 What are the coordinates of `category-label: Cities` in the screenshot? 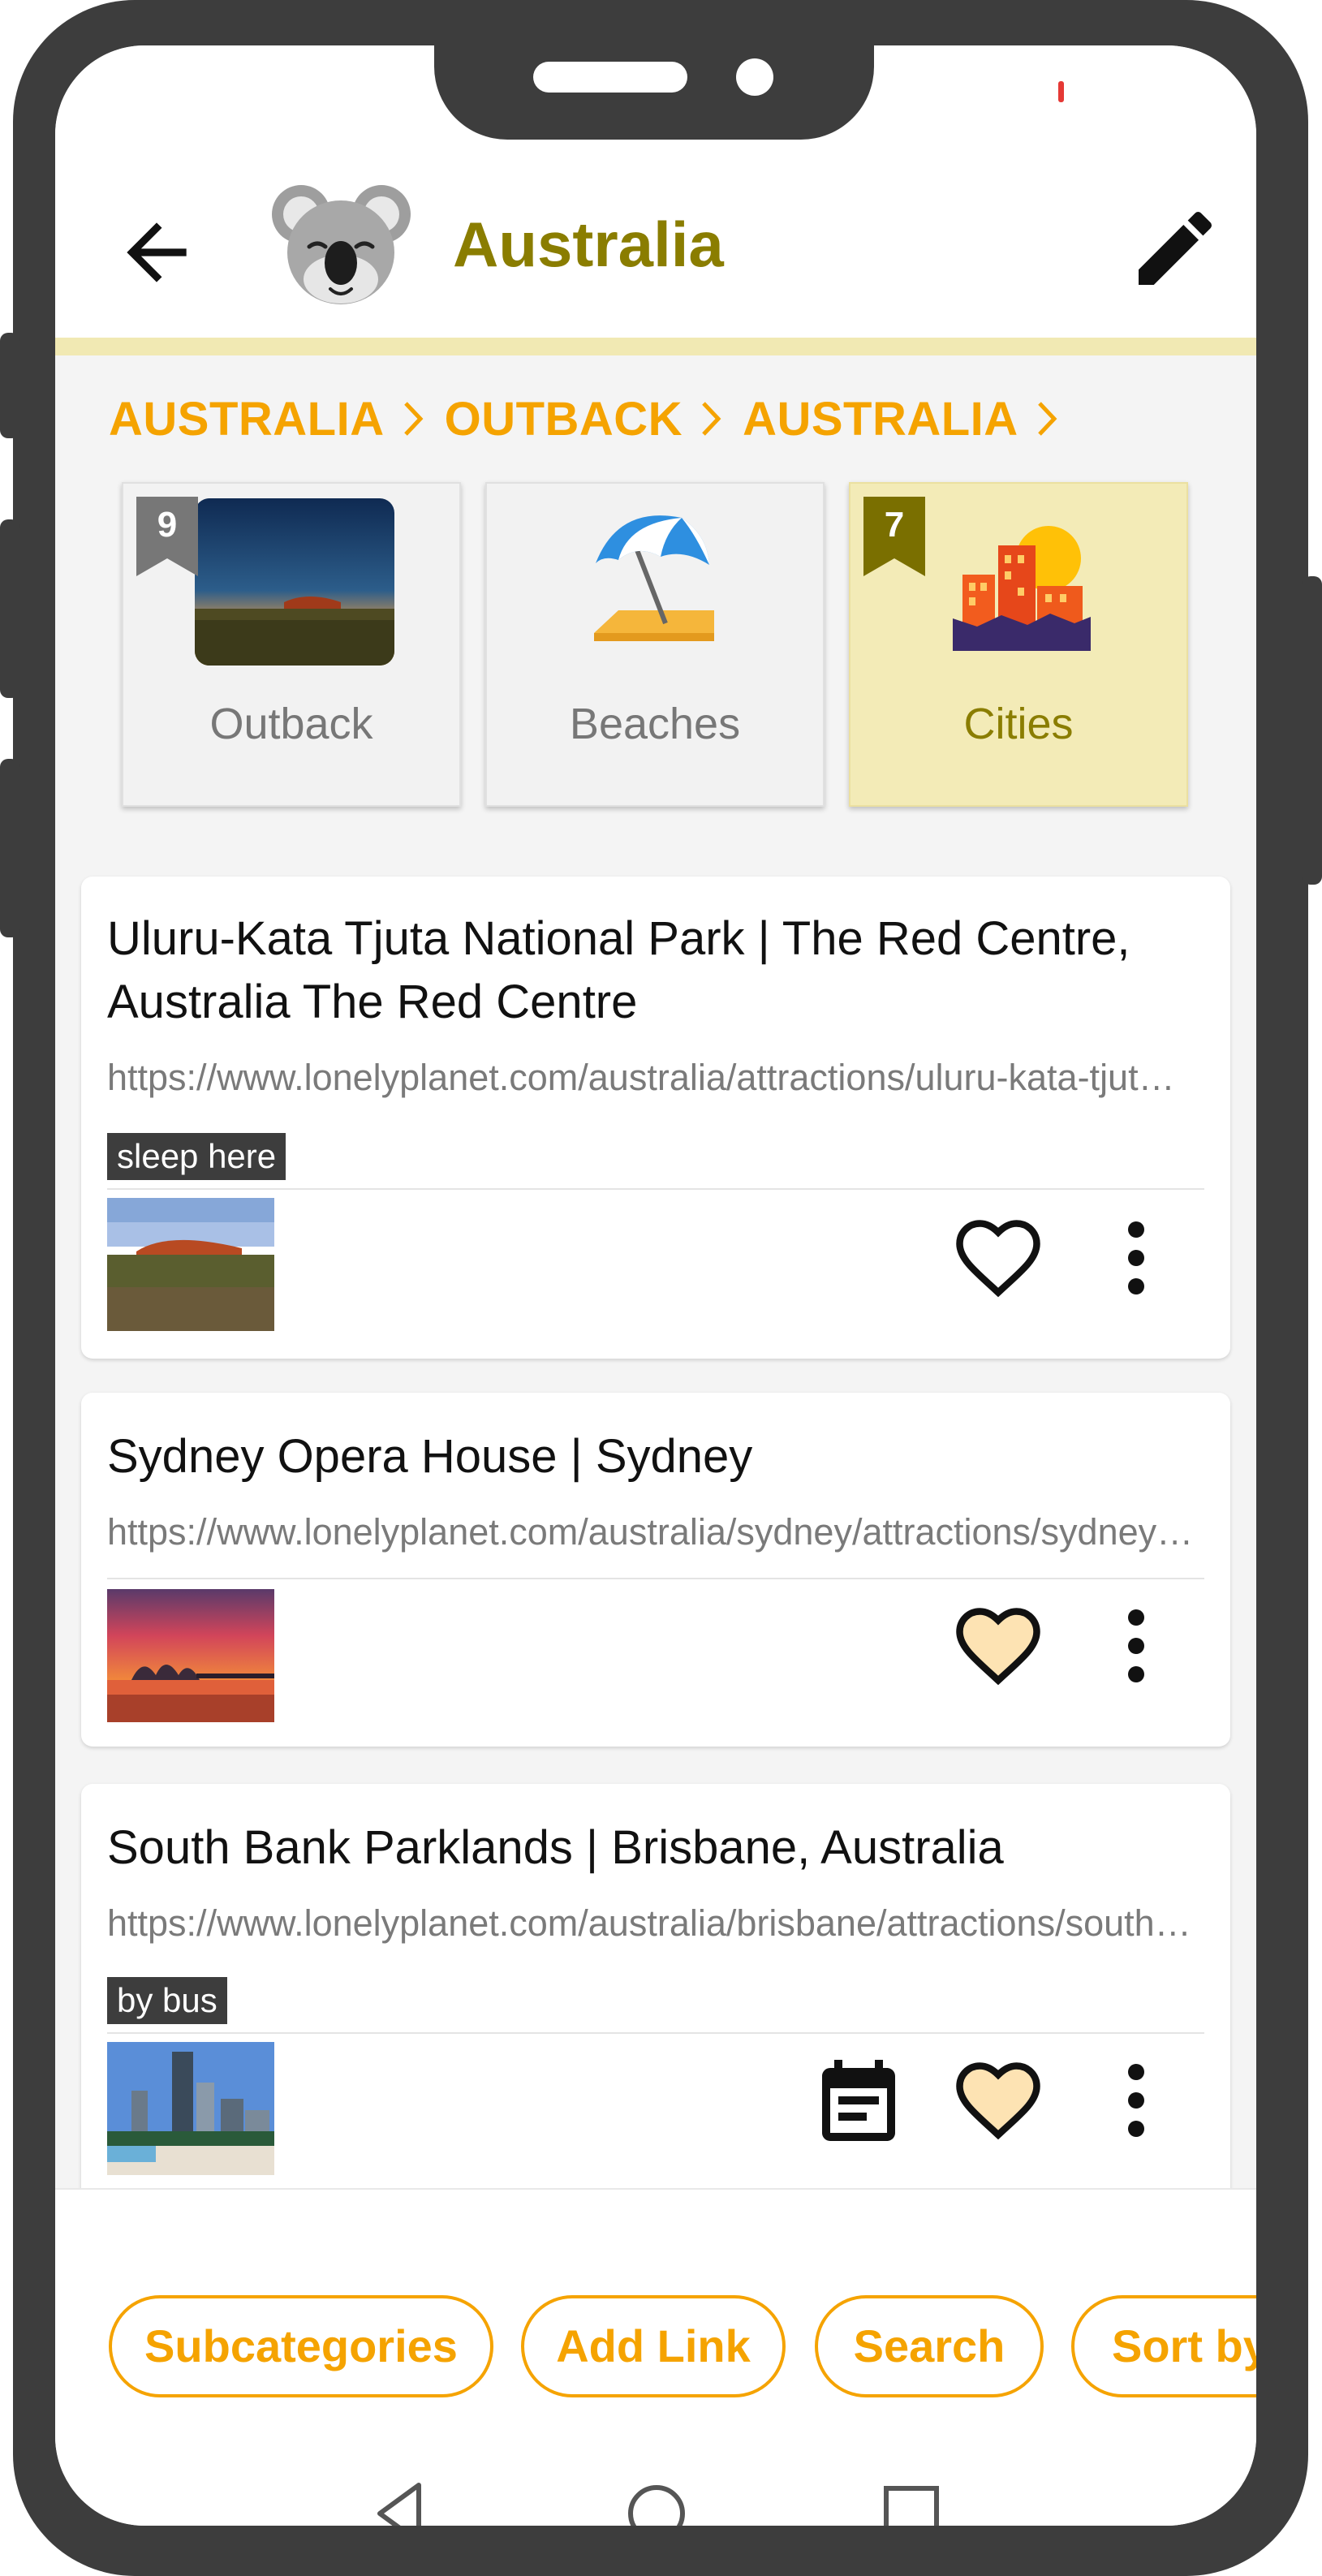 It's located at (1019, 724).